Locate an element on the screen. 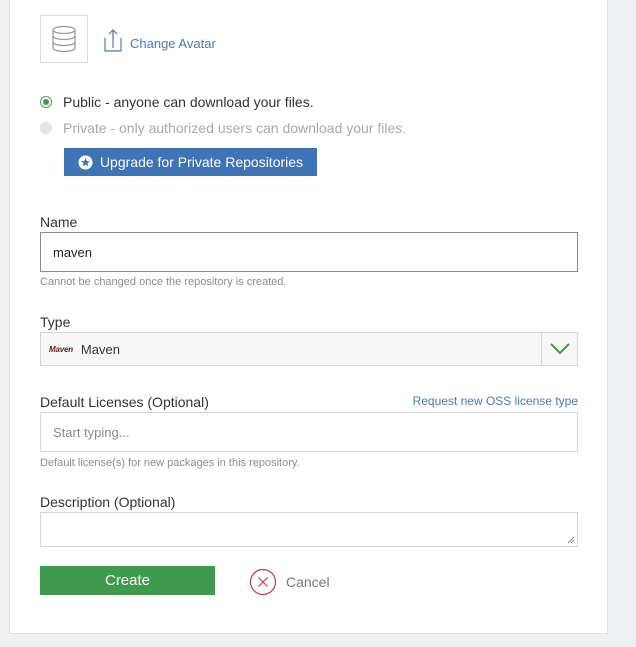 Image resolution: width=636 pixels, height=647 pixels. request-license-link: Request new OSS license type is located at coordinates (495, 401).